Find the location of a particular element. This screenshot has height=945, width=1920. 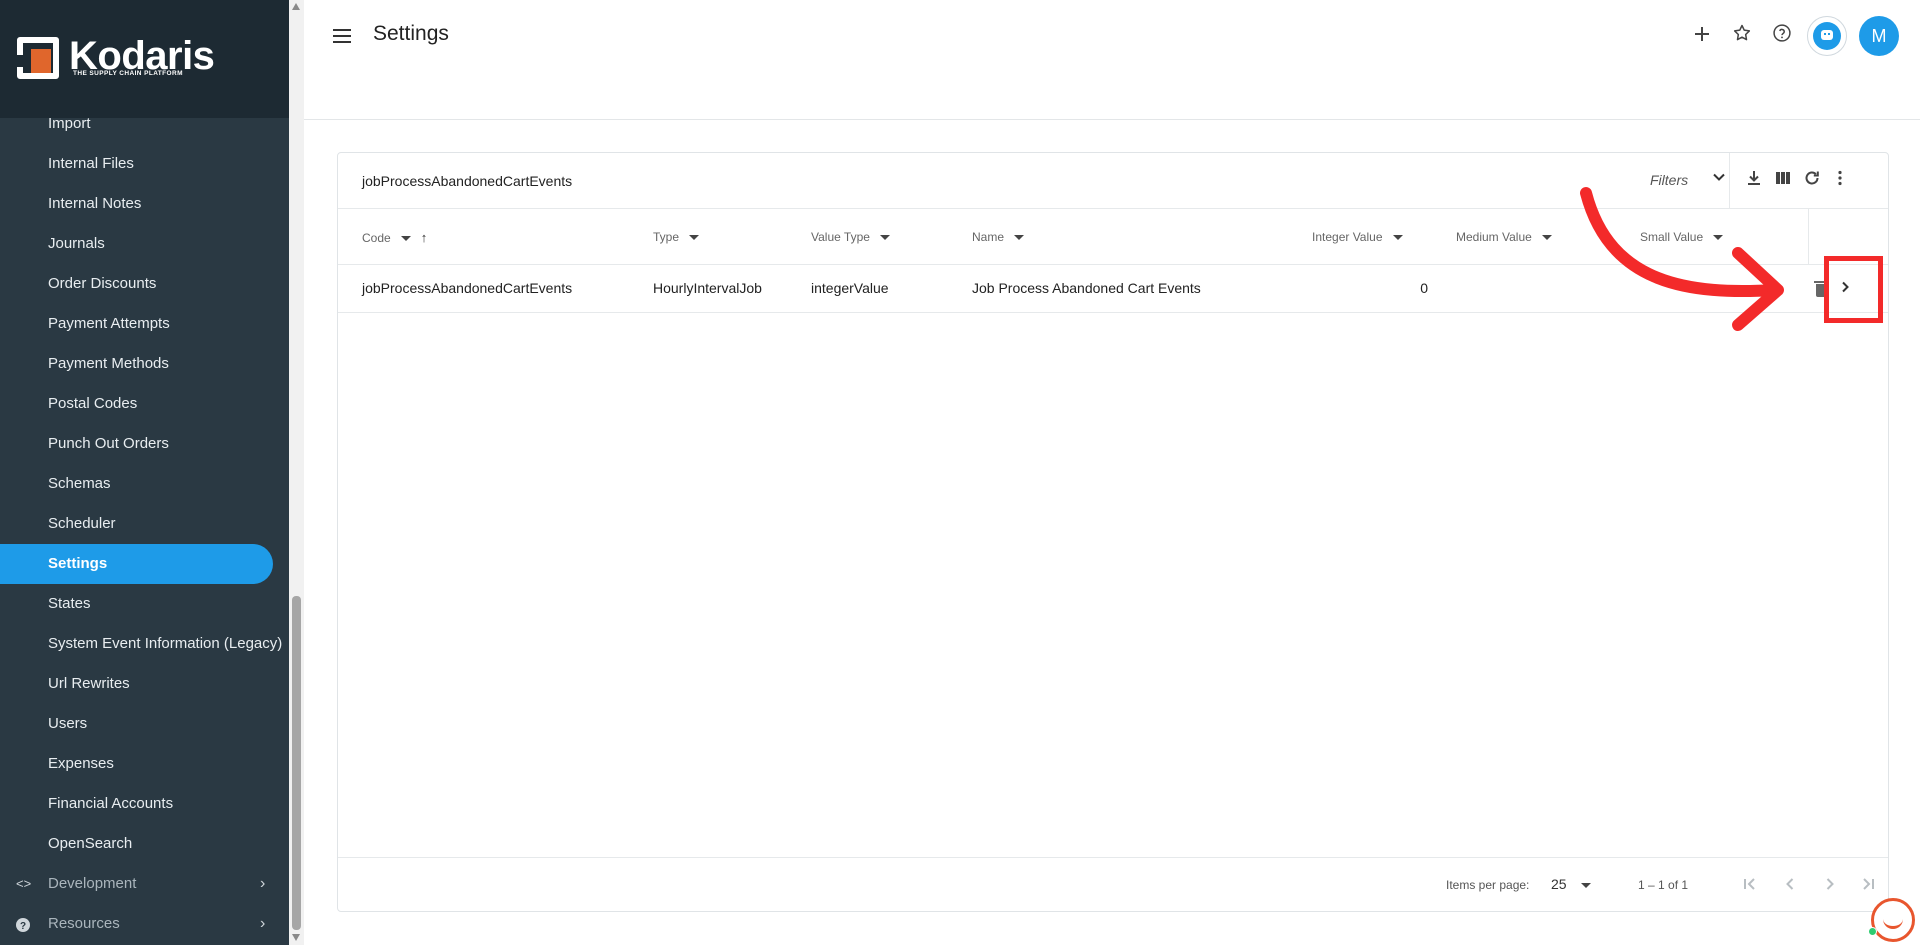

refresh-icon is located at coordinates (1812, 181).